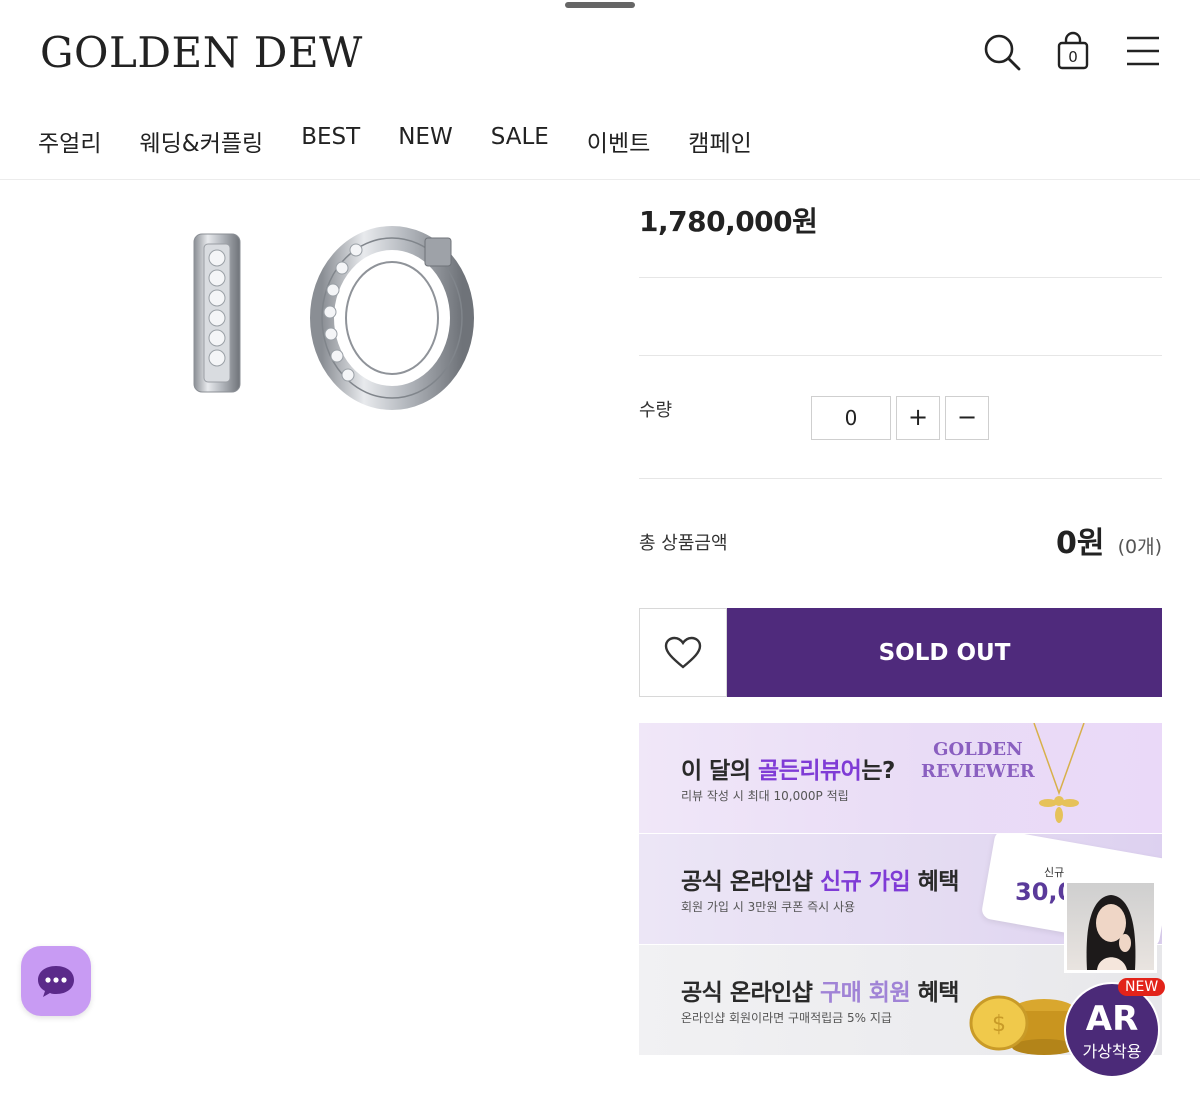 This screenshot has width=1200, height=1111. Describe the element at coordinates (768, 907) in the screenshot. I see `banner-subtitle: 회원 가입 시 3만원 쿠폰 즉시 사용` at that location.